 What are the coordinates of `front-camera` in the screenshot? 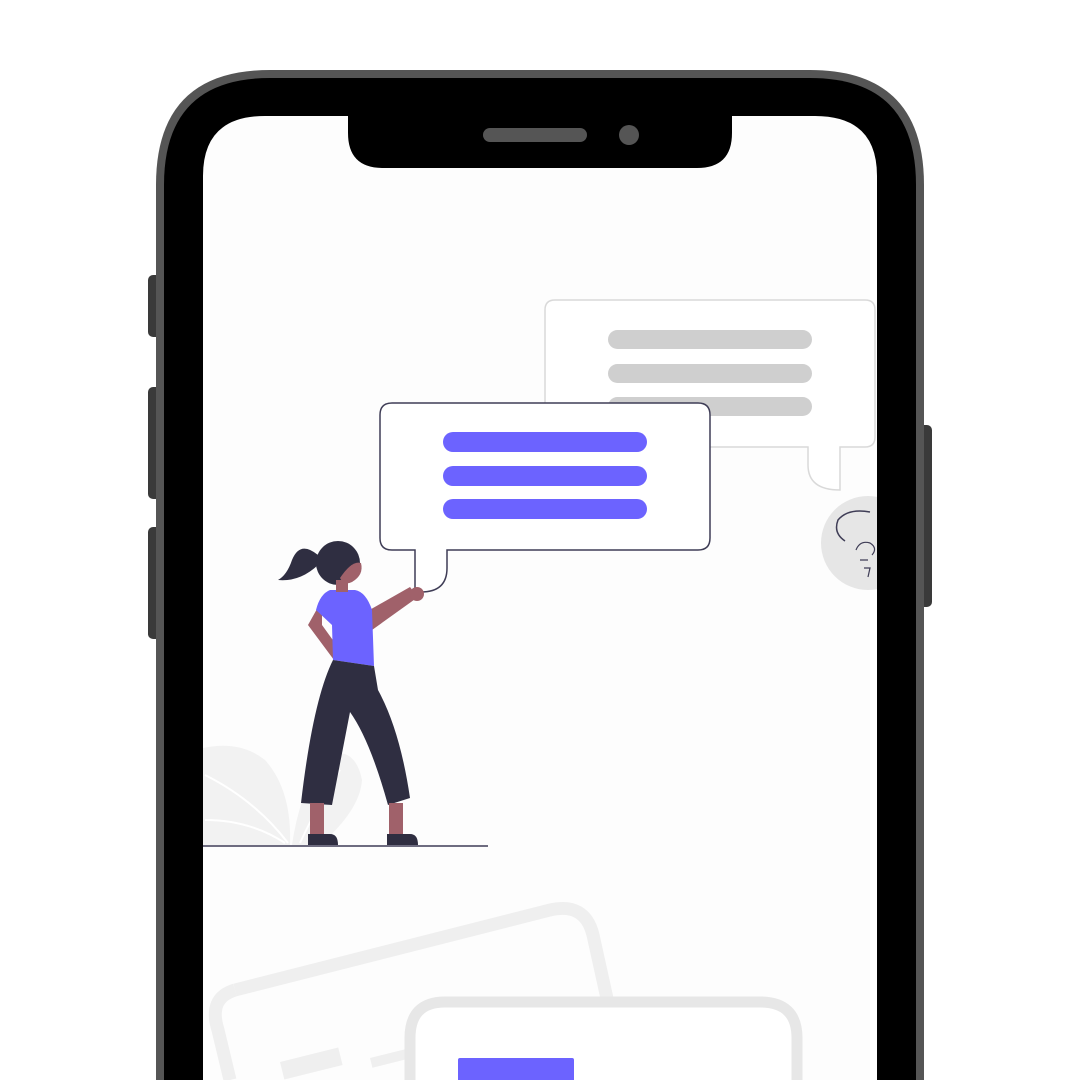 It's located at (629, 135).